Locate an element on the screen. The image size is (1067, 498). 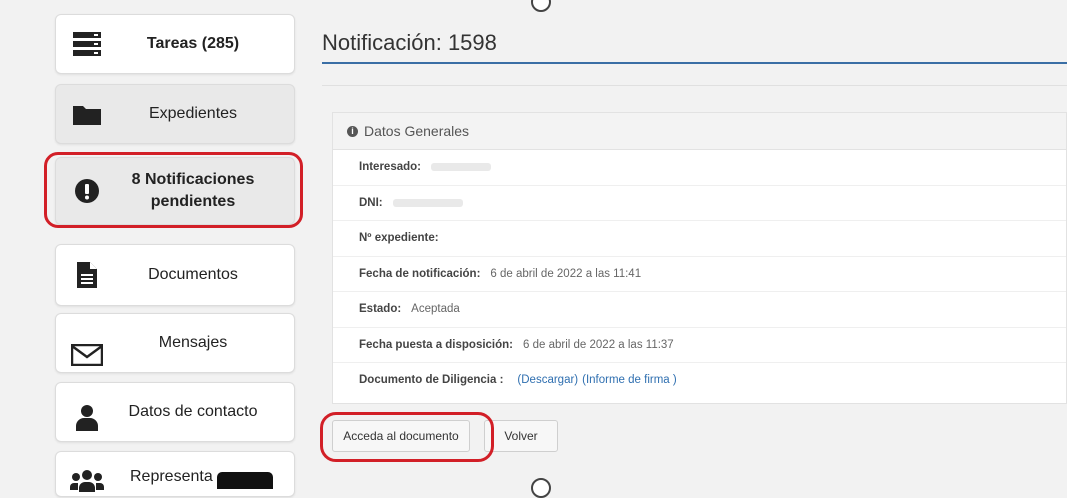
field-value: 6 de abril de 2022 a las 11:37 is located at coordinates (598, 344).